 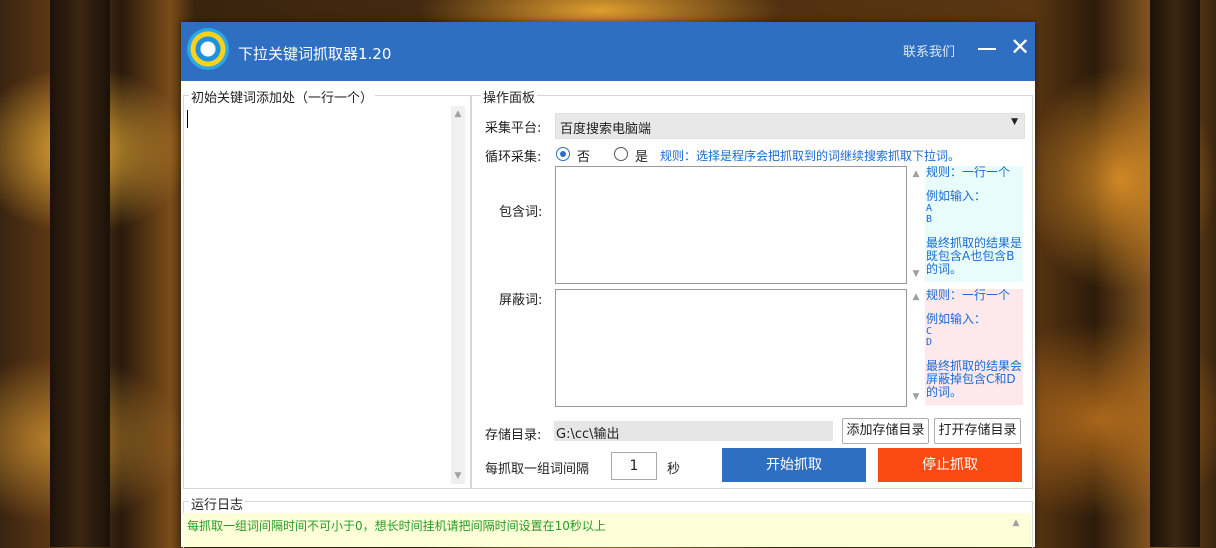 What do you see at coordinates (521, 212) in the screenshot?
I see `include-label: 包含词:` at bounding box center [521, 212].